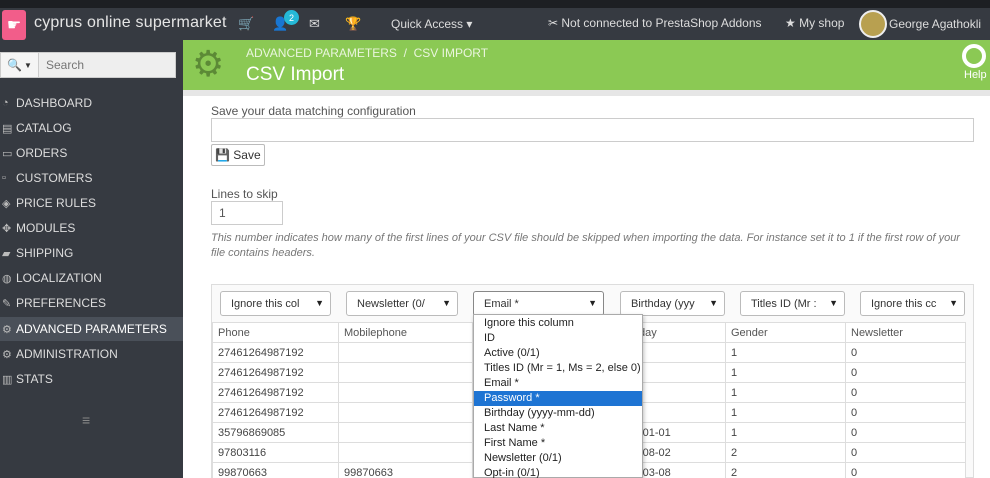 The height and width of the screenshot is (478, 990). I want to click on cart-icon: 🛒, so click(246, 24).